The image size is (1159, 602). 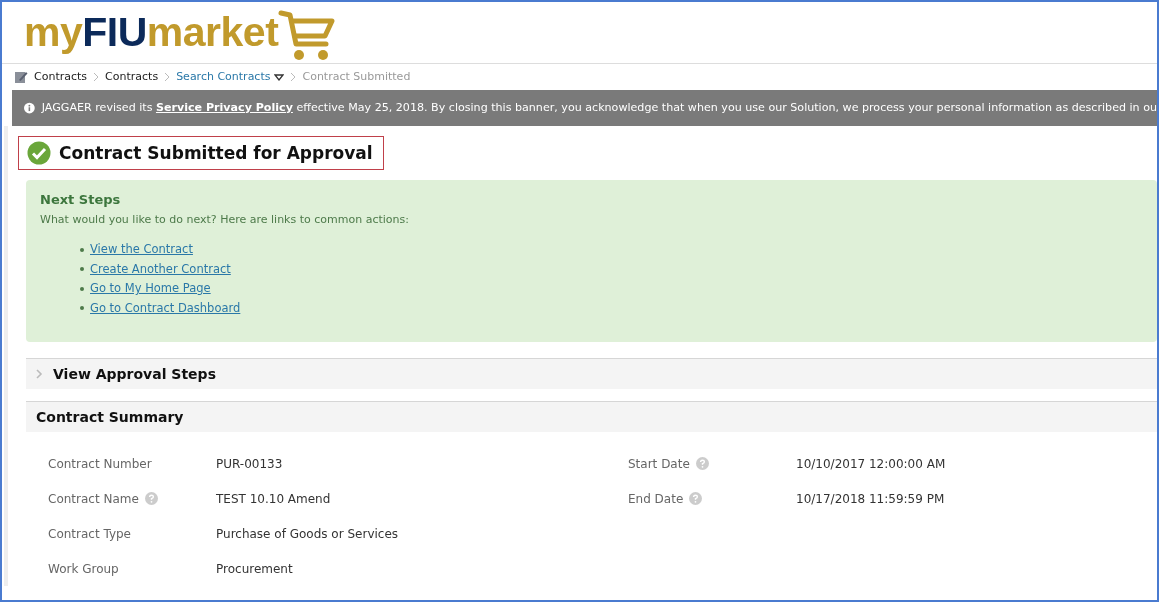 What do you see at coordinates (100, 464) in the screenshot?
I see `field-label: Contract Number` at bounding box center [100, 464].